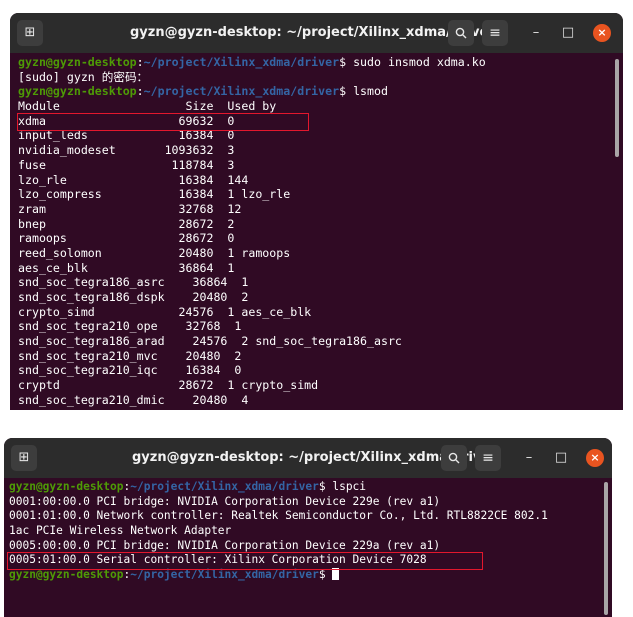 The image size is (633, 617). What do you see at coordinates (314, 282) in the screenshot?
I see `output-line: snd_soc_tegra186_asrc 36864 1` at bounding box center [314, 282].